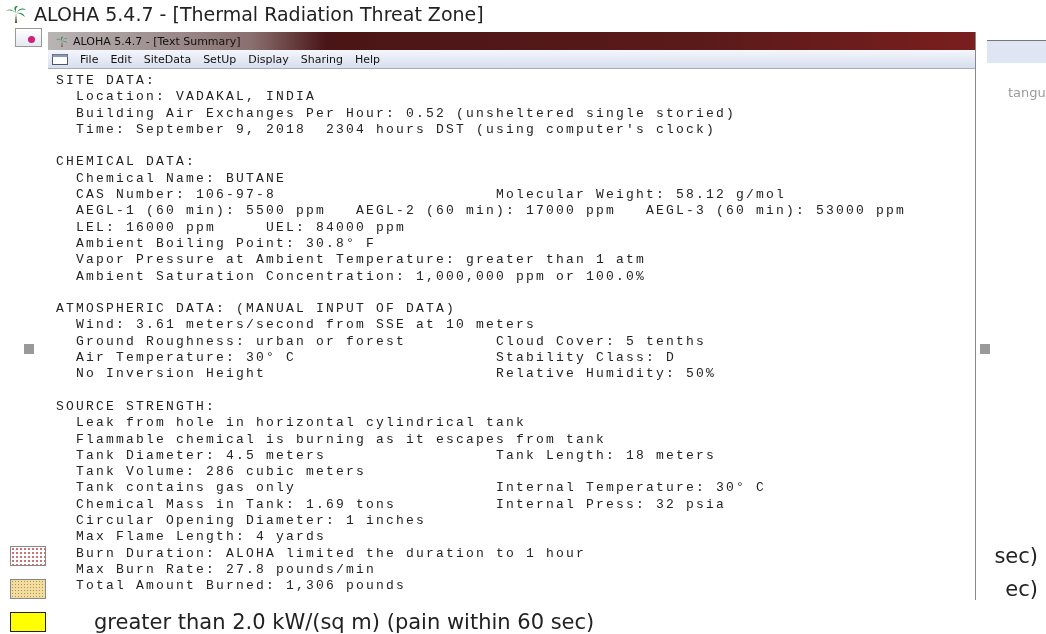 This screenshot has width=1046, height=634. What do you see at coordinates (611, 504) in the screenshot?
I see `summary-line: Internal Press: 32 psia` at bounding box center [611, 504].